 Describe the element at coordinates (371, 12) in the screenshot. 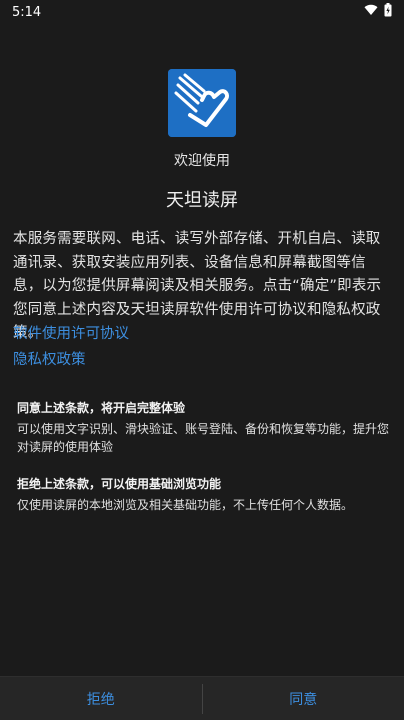

I see `wifi-icon` at that location.